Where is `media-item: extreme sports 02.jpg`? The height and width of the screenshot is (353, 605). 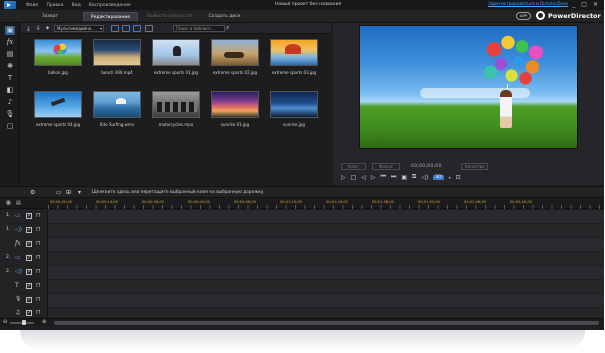
media-item: extreme sports 02.jpg is located at coordinates (235, 64).